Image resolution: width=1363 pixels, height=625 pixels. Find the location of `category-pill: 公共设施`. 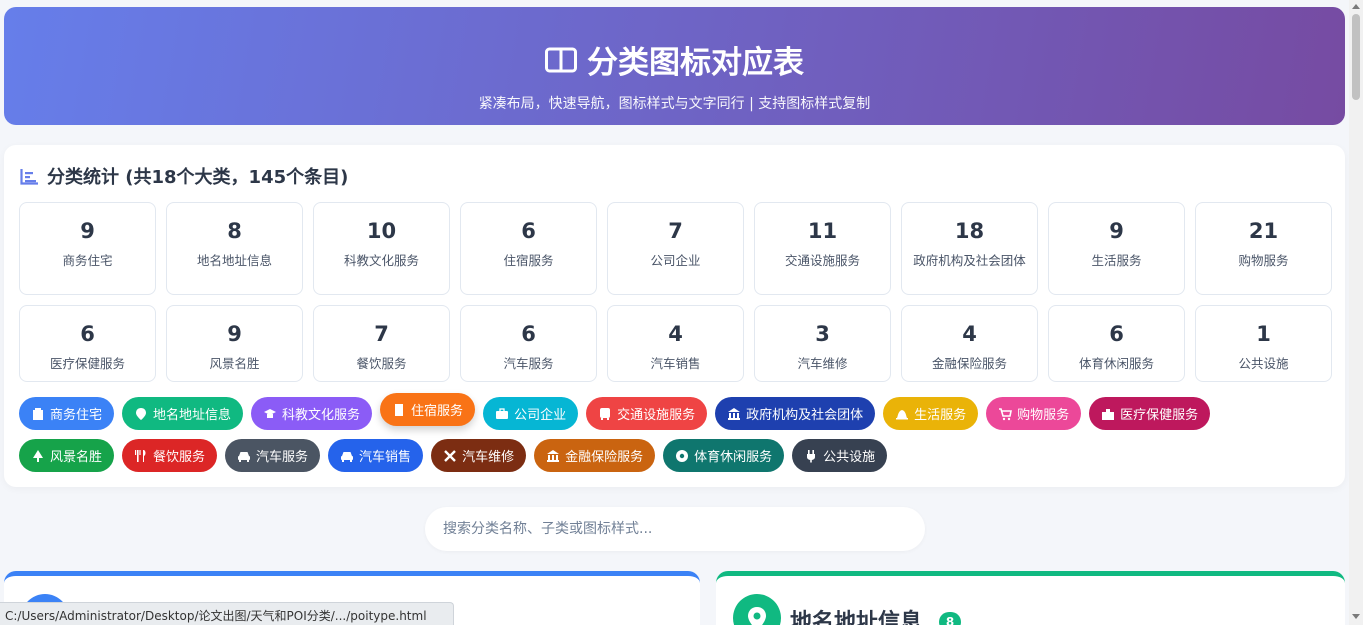

category-pill: 公共设施 is located at coordinates (840, 455).